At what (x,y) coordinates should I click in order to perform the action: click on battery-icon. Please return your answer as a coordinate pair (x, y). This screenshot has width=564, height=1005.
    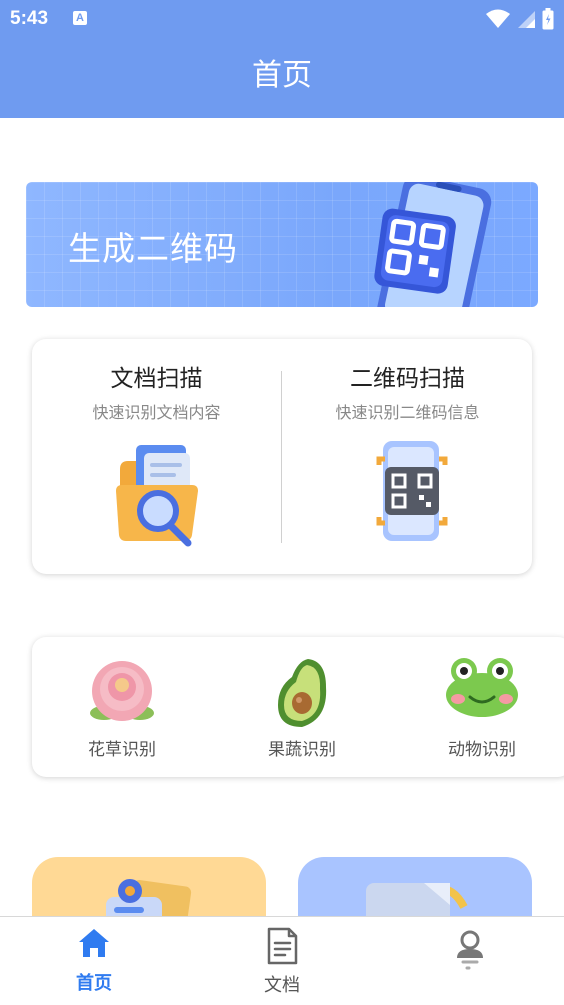
    Looking at the image, I should click on (548, 19).